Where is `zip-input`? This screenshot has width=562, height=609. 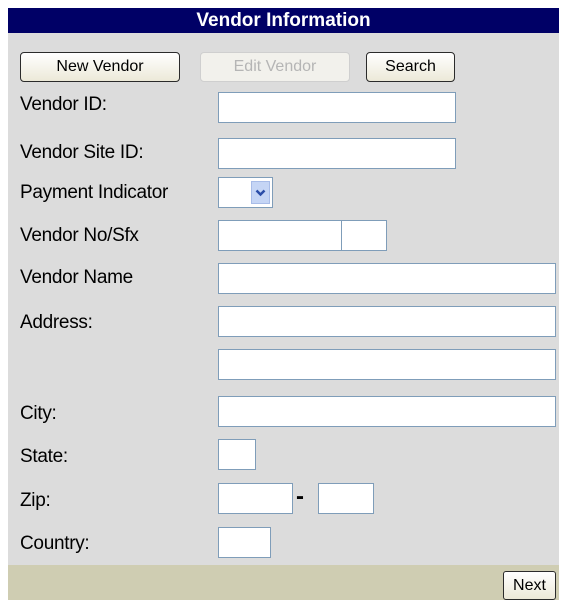
zip-input is located at coordinates (255, 498).